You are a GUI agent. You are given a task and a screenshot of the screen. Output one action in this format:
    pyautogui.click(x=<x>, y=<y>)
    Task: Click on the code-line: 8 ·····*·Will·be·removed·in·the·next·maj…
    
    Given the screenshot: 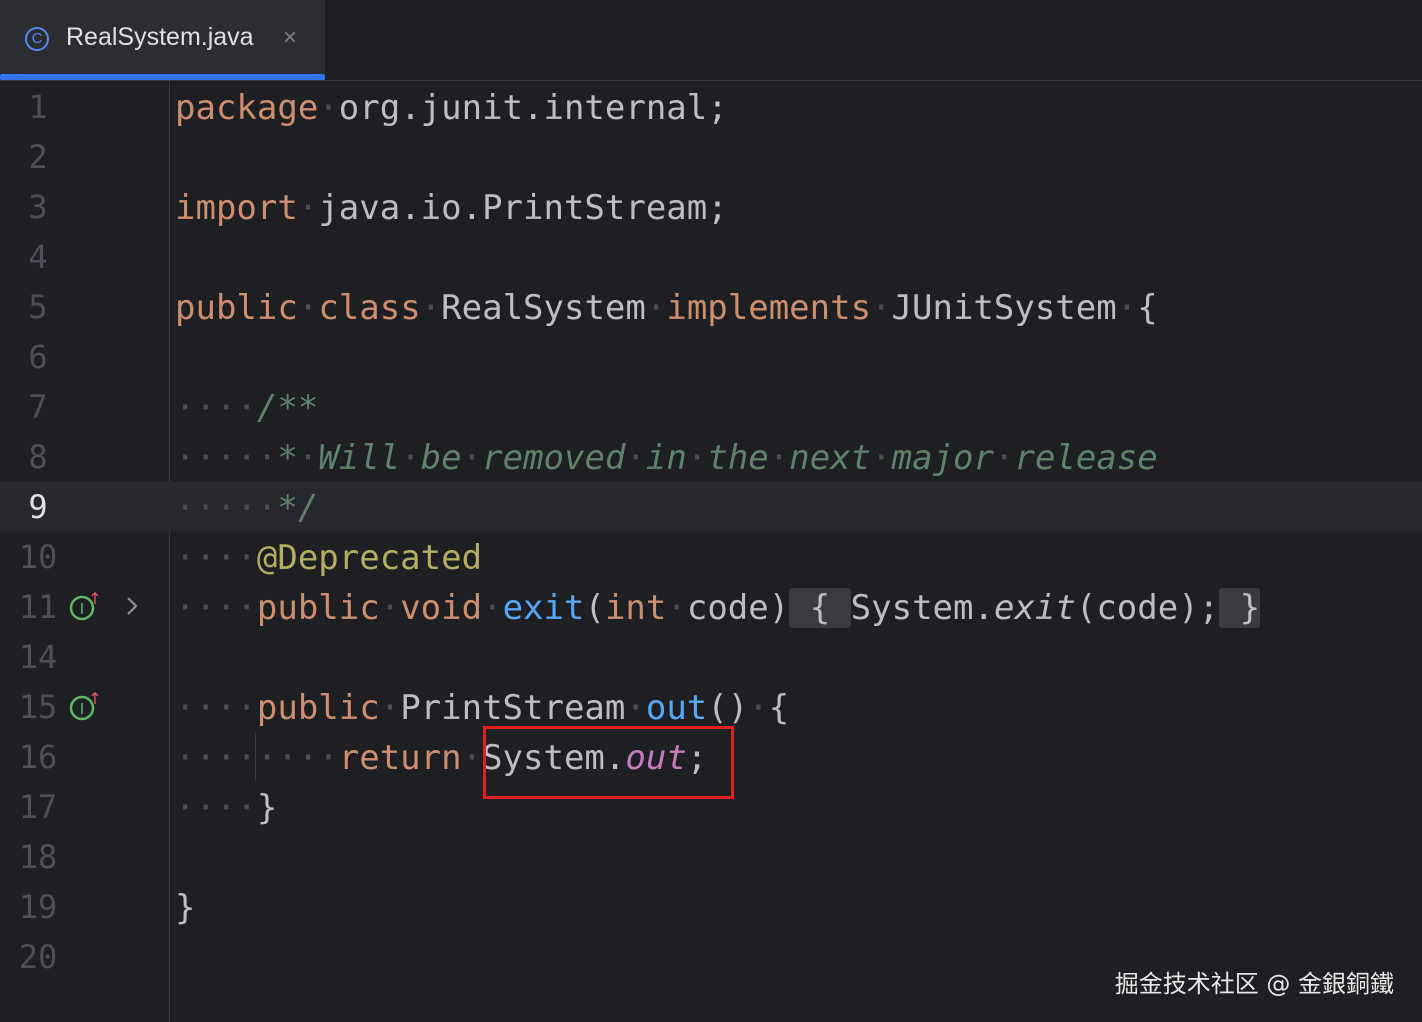 What is the action you would take?
    pyautogui.click(x=711, y=457)
    